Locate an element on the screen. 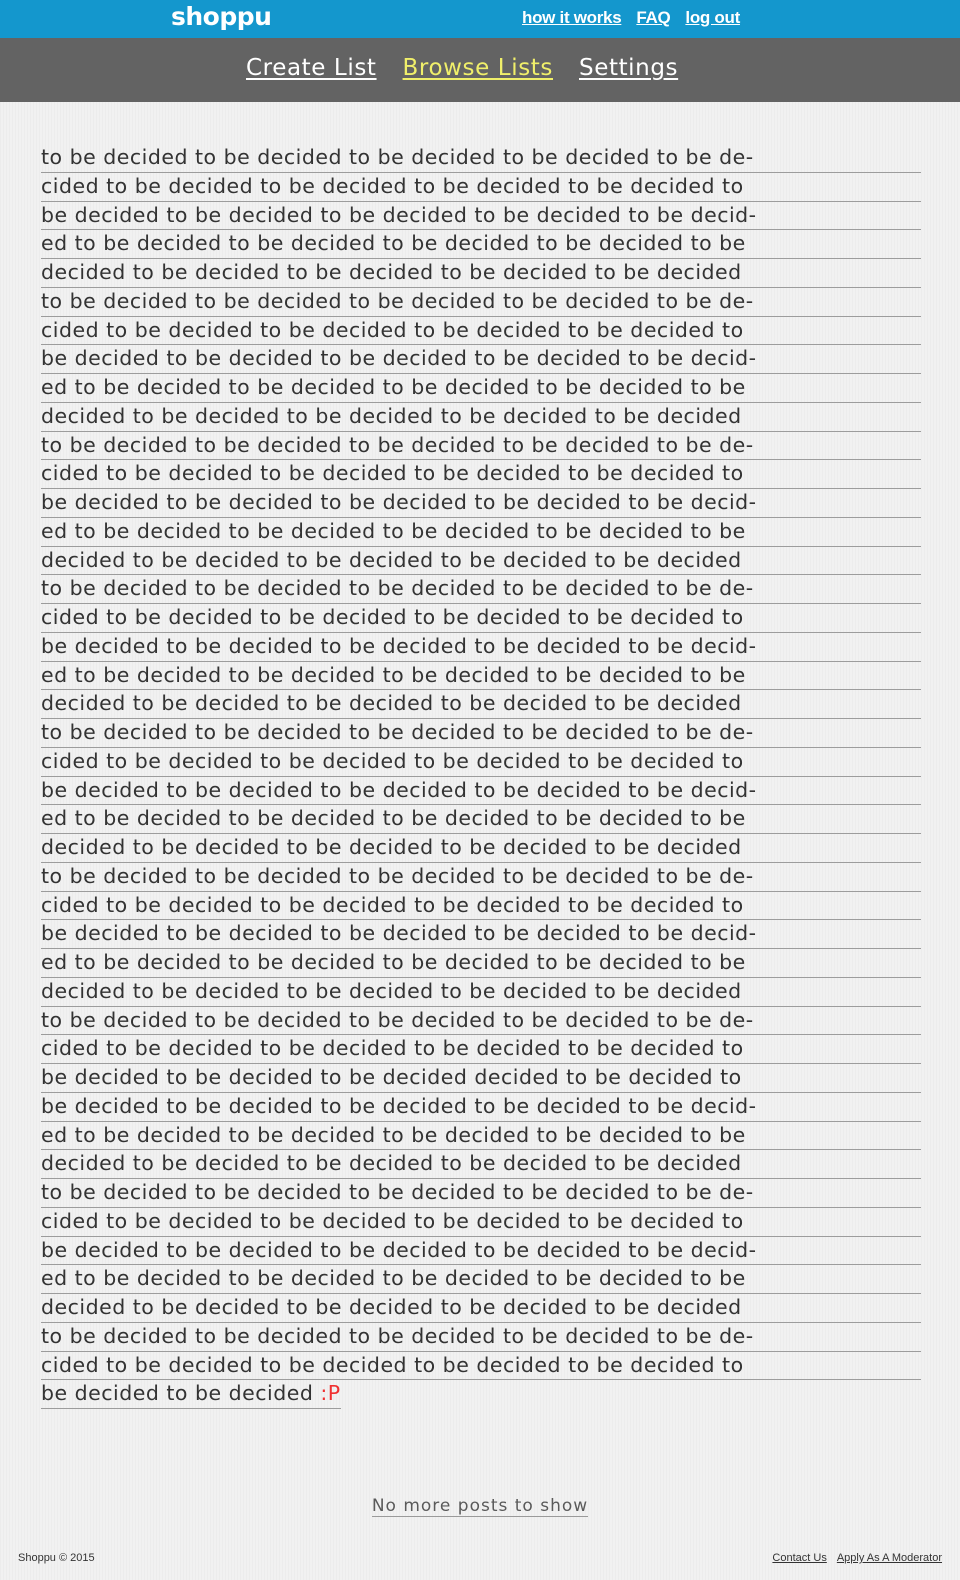  top-bar: shoppu how it works FAQ log out is located at coordinates (480, 19).